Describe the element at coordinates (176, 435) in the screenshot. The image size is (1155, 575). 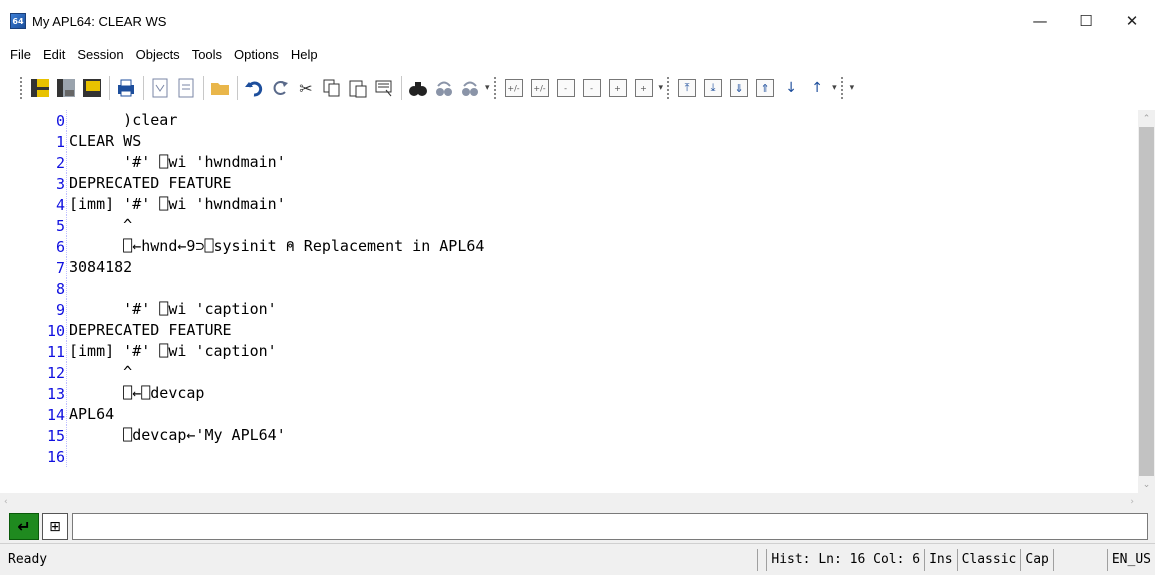
I see `line-text: ⎕devcap←'My APL64'` at that location.